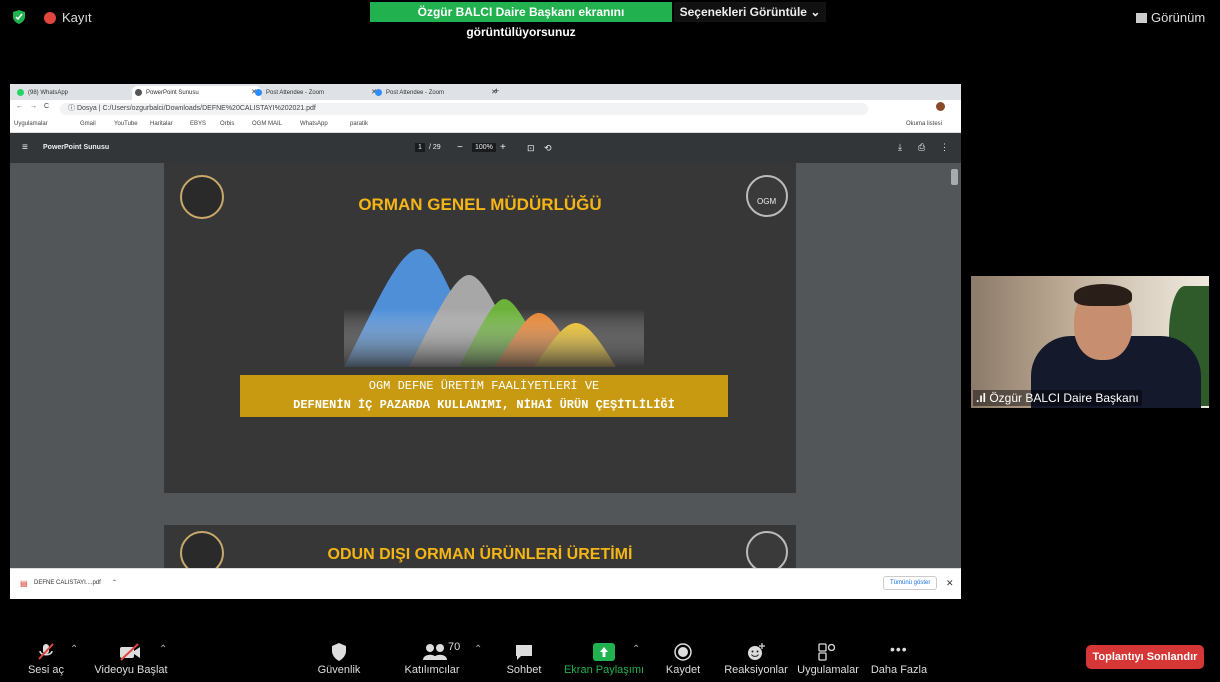 The width and height of the screenshot is (1220, 682). What do you see at coordinates (198, 124) in the screenshot?
I see `bookmark-ebys: EBYS` at bounding box center [198, 124].